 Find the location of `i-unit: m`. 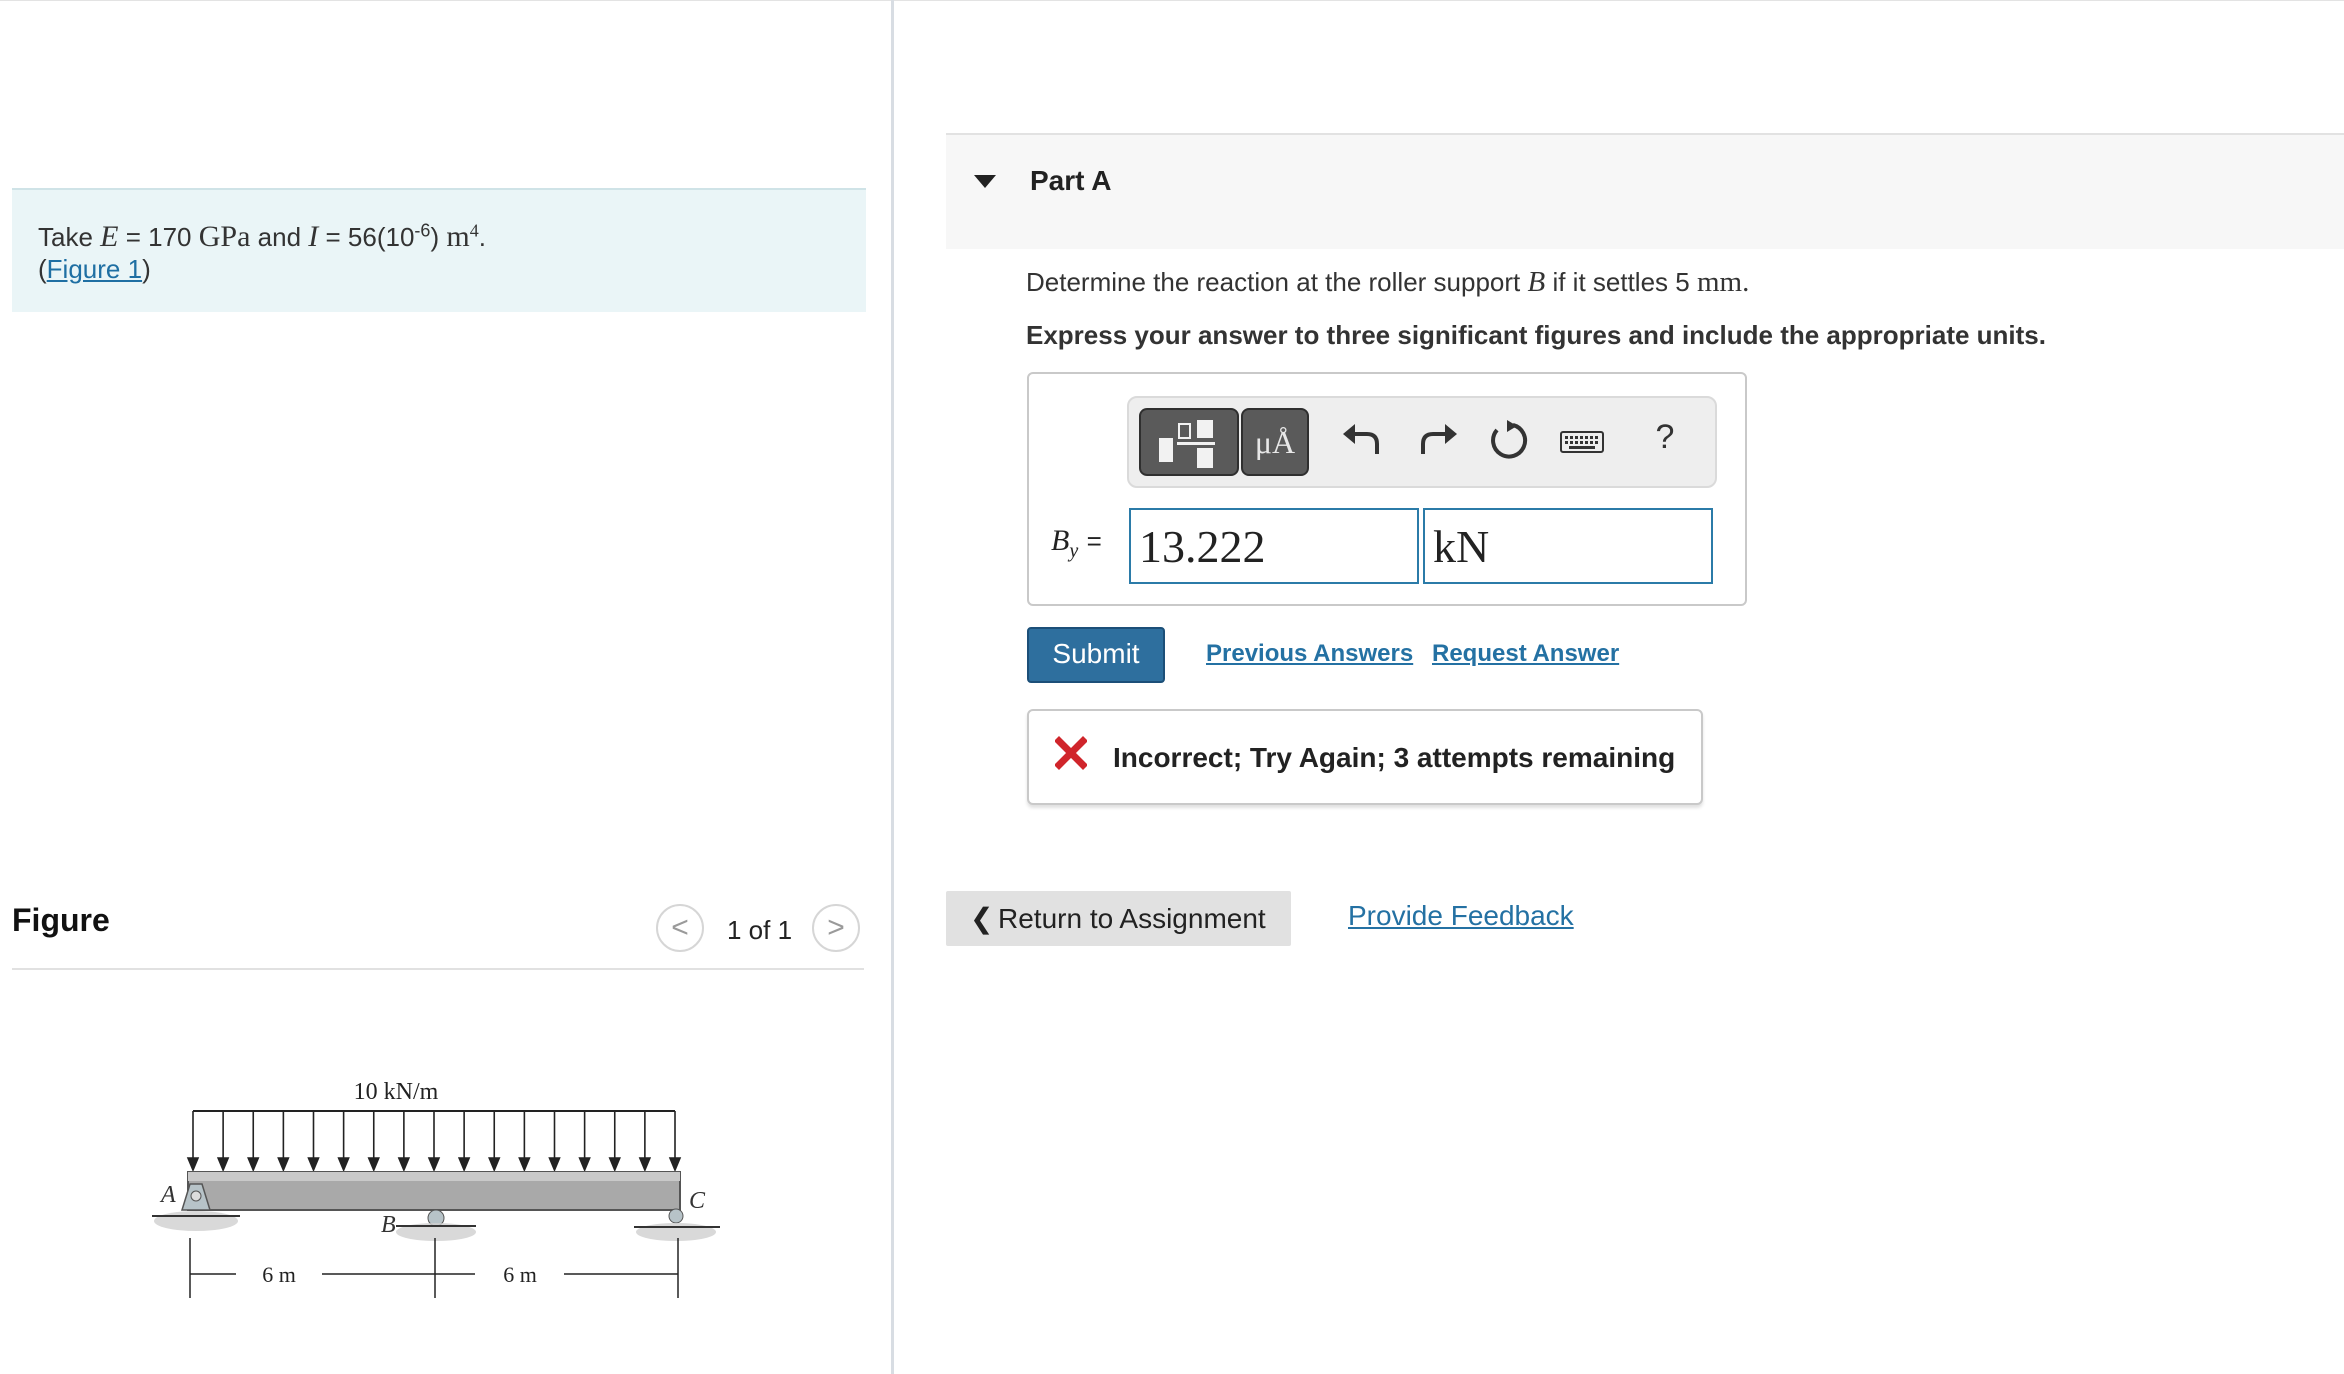

i-unit: m is located at coordinates (458, 236).